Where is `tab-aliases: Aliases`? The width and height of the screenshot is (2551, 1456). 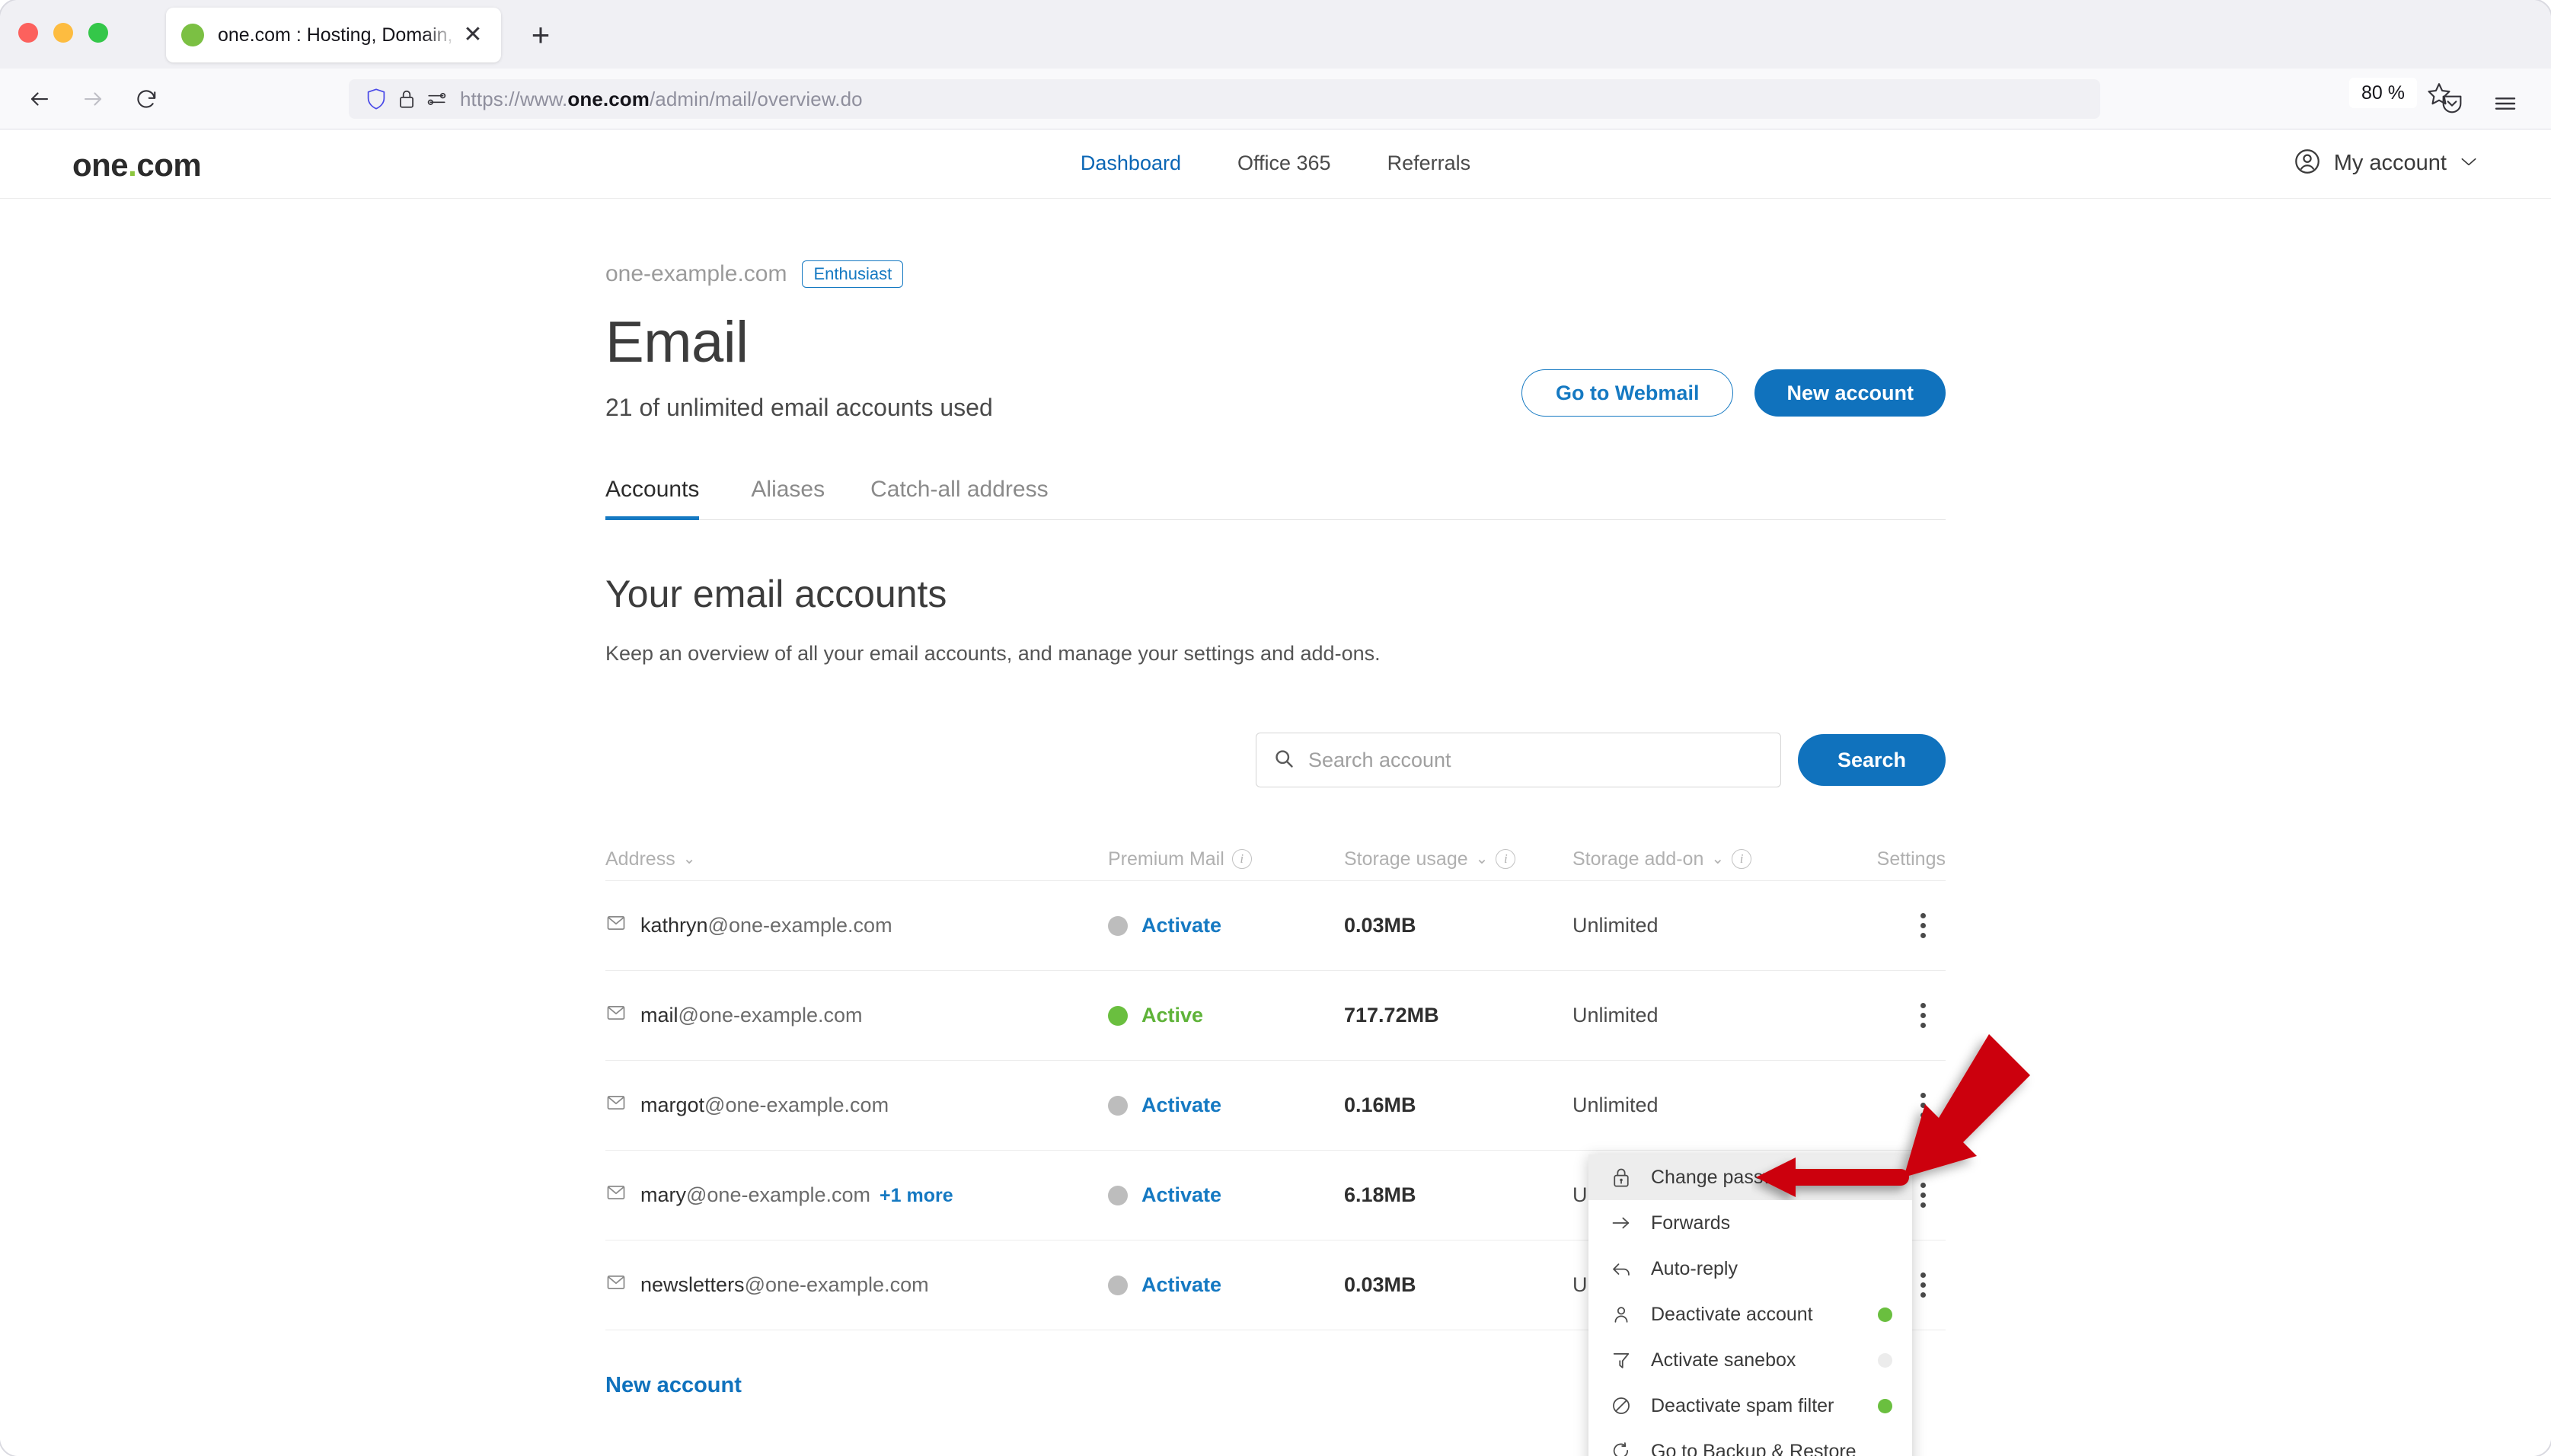
tab-aliases: Aliases is located at coordinates (788, 498).